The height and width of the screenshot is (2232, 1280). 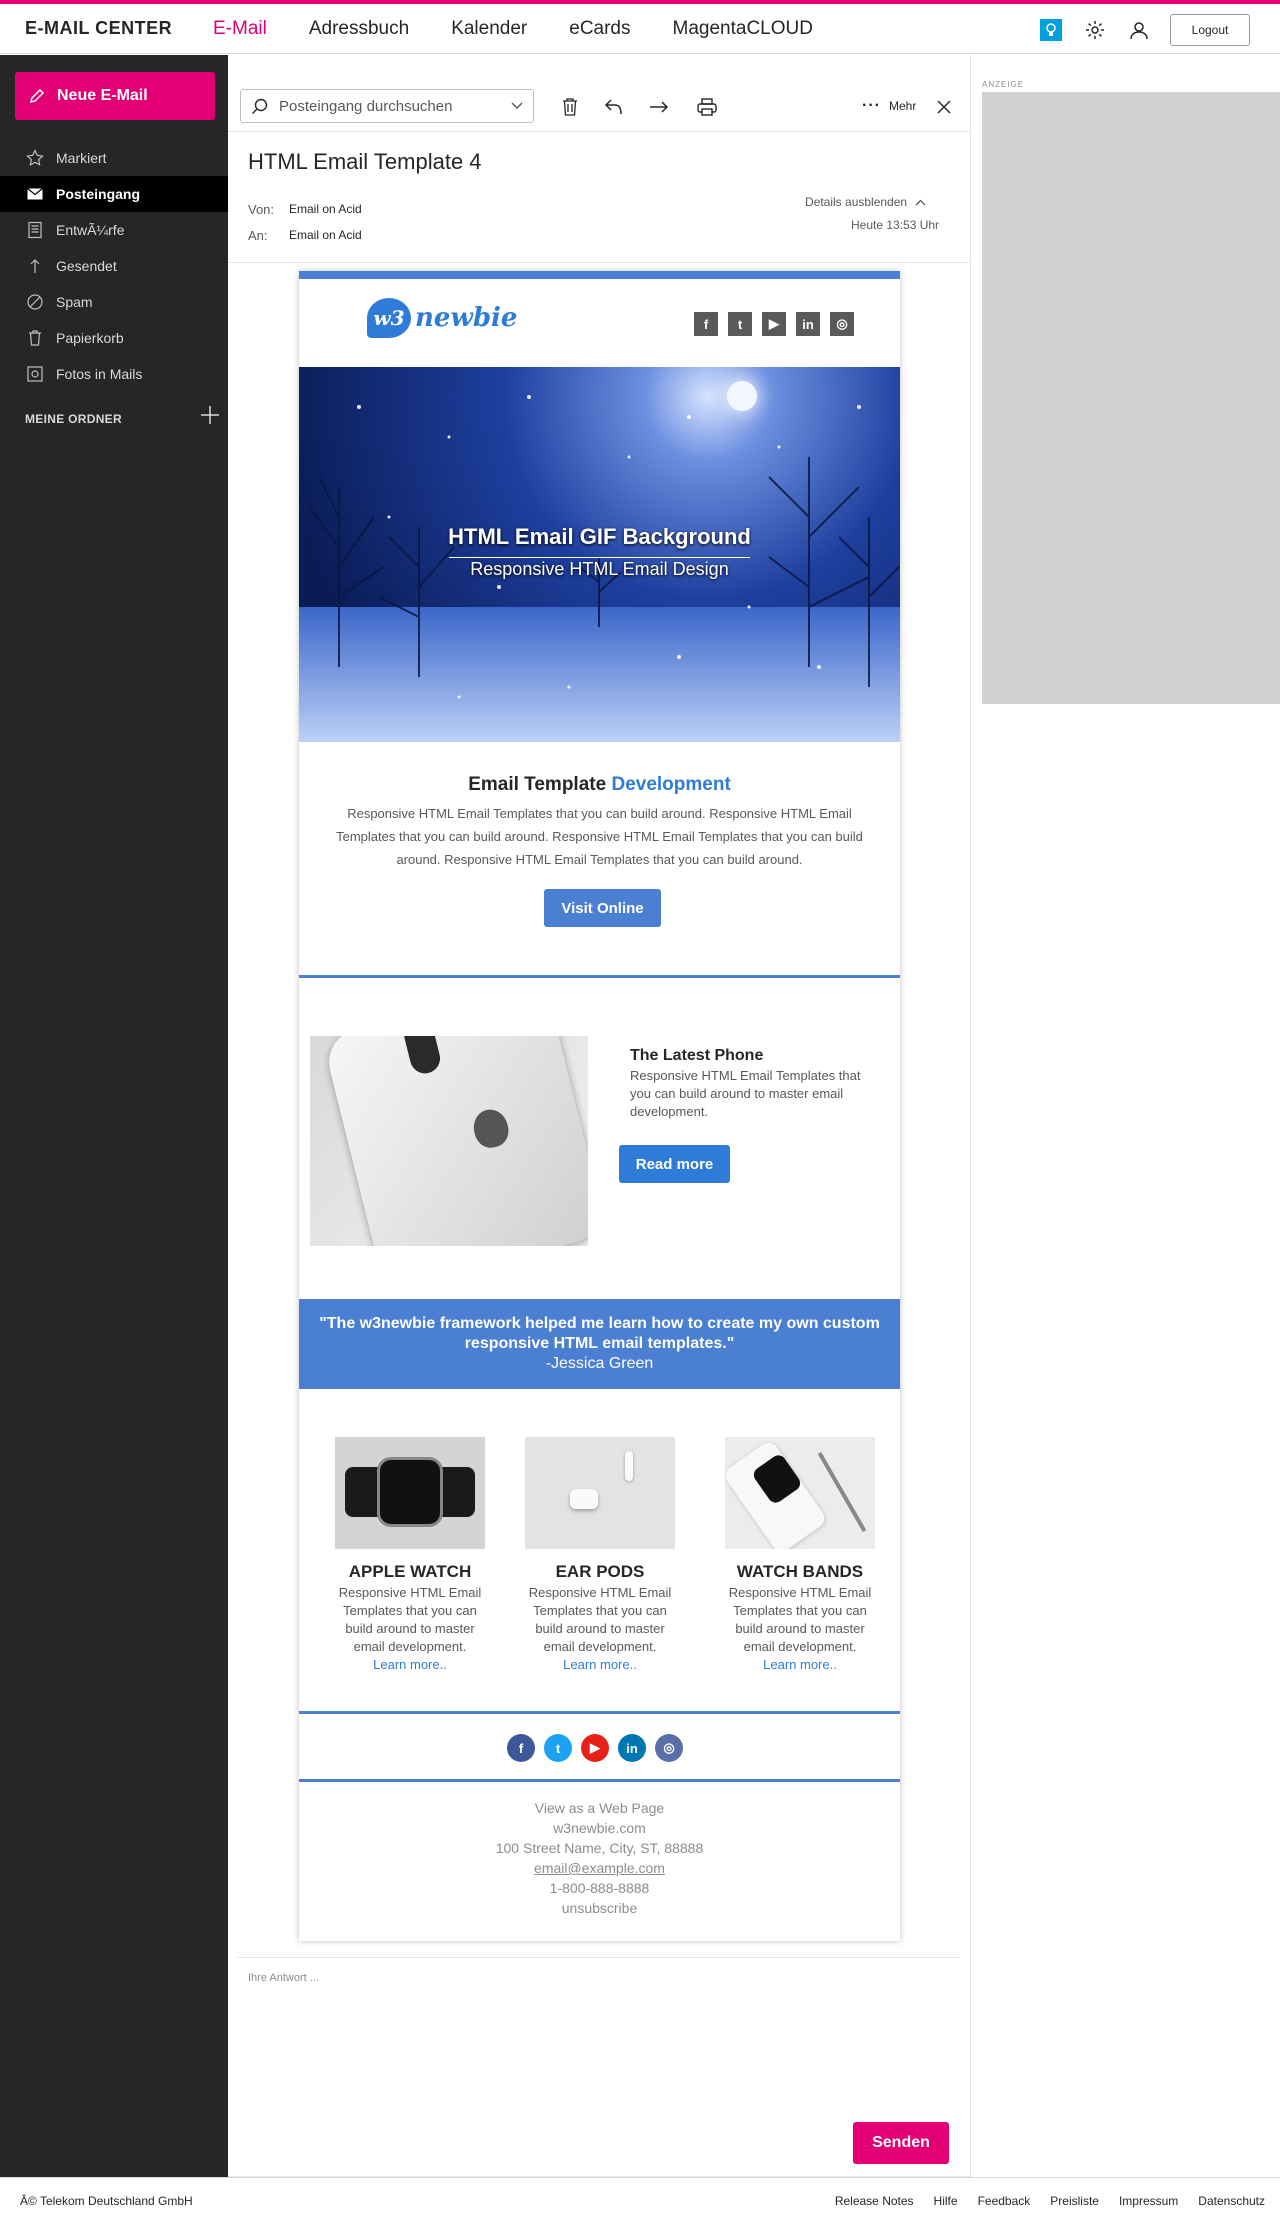 I want to click on sidebar-item-spam: Spam, so click(x=114, y=302).